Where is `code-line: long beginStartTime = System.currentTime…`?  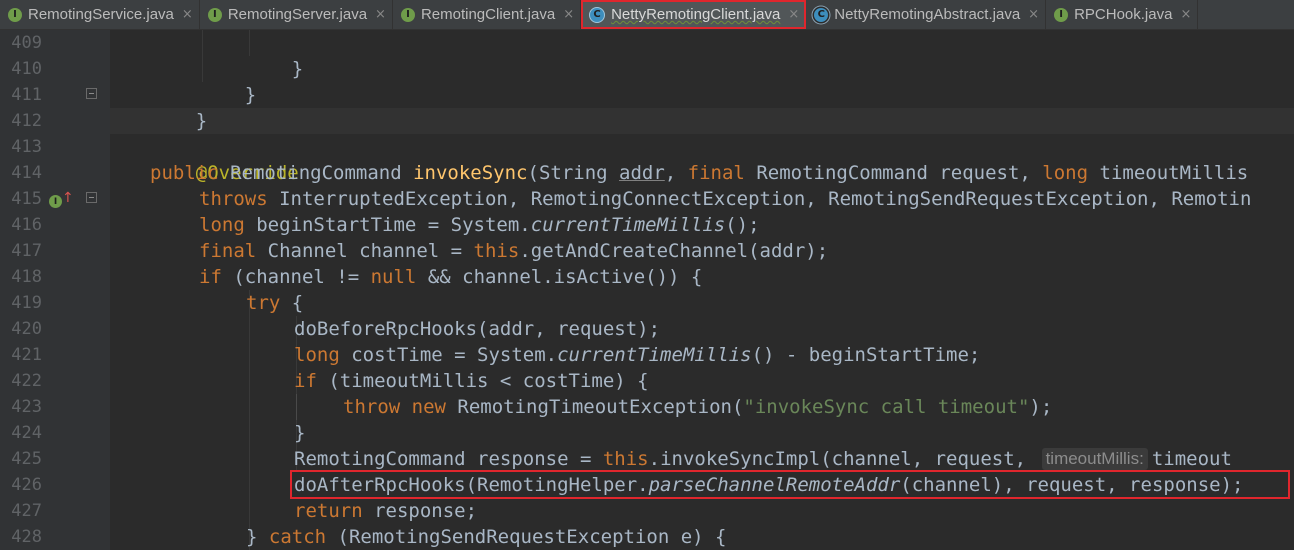 code-line: long beginStartTime = System.currentTime… is located at coordinates (479, 225).